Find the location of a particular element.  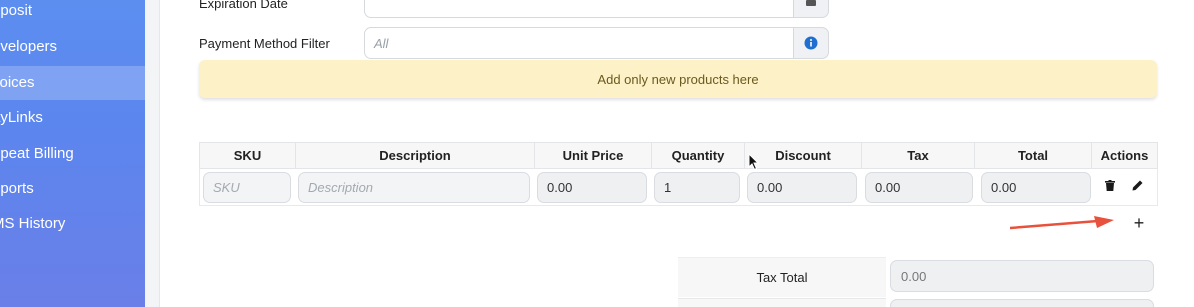

add-row-button: + is located at coordinates (1139, 223).